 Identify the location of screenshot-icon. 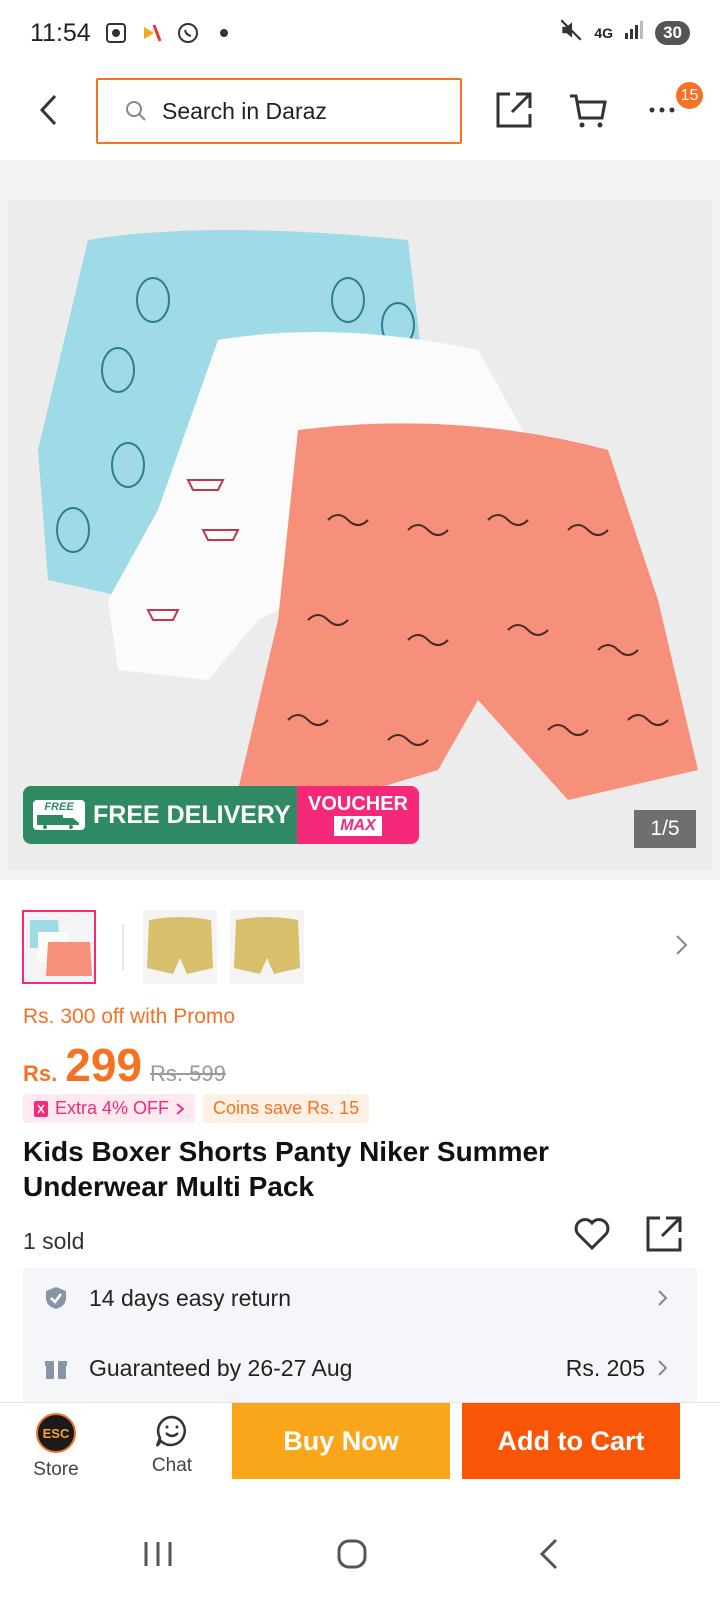
(116, 33).